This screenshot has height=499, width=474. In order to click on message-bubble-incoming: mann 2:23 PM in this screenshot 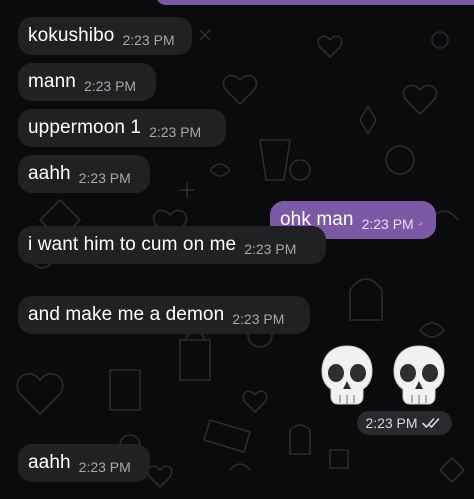, I will do `click(87, 82)`.